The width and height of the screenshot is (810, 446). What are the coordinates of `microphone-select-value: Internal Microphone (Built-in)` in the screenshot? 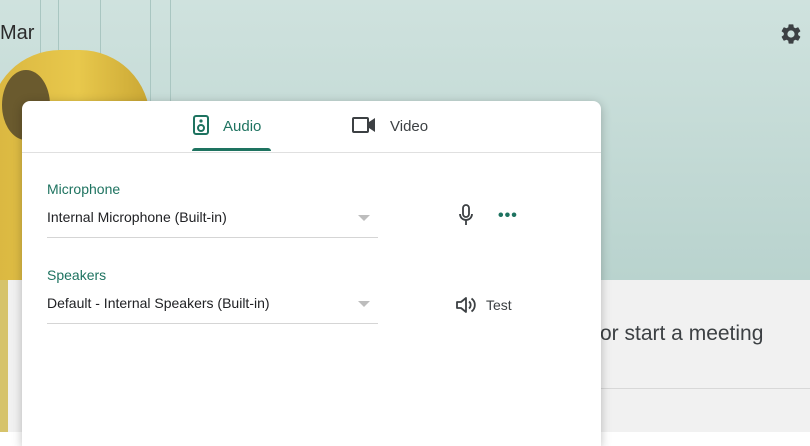 It's located at (137, 217).